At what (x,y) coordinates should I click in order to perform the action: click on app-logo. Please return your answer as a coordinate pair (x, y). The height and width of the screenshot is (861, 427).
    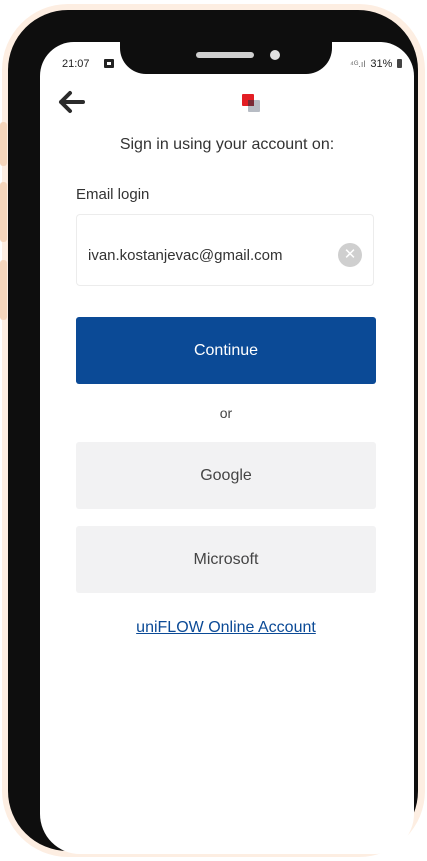
    Looking at the image, I should click on (252, 104).